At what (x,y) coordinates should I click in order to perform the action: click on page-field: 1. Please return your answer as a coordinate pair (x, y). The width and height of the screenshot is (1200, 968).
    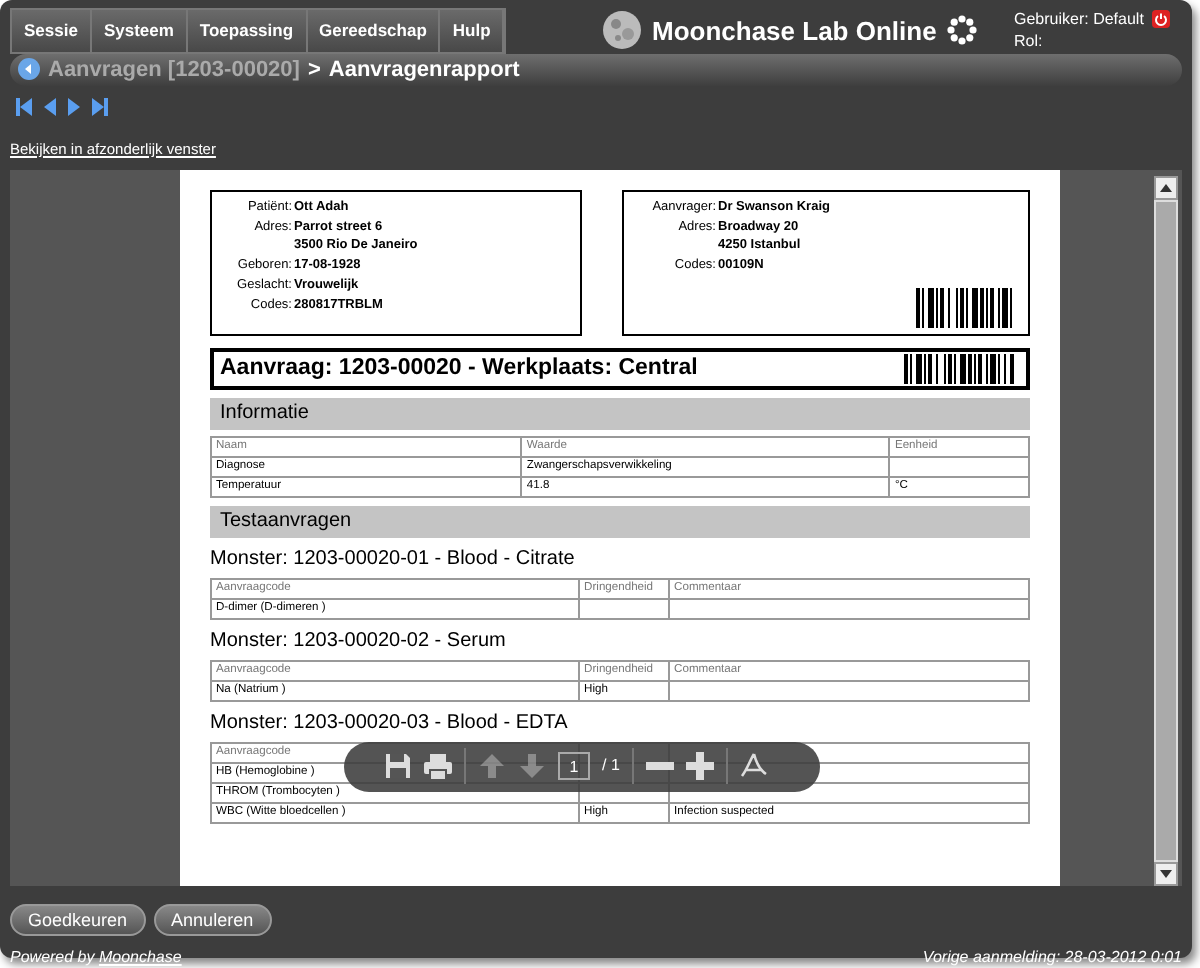
    Looking at the image, I should click on (574, 766).